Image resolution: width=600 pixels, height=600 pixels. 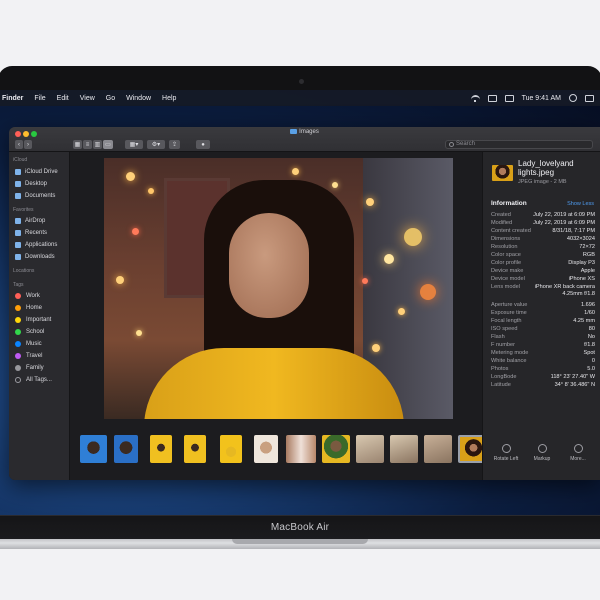 What do you see at coordinates (30, 220) in the screenshot?
I see `sidebar-item-airdrop: AirDrop` at bounding box center [30, 220].